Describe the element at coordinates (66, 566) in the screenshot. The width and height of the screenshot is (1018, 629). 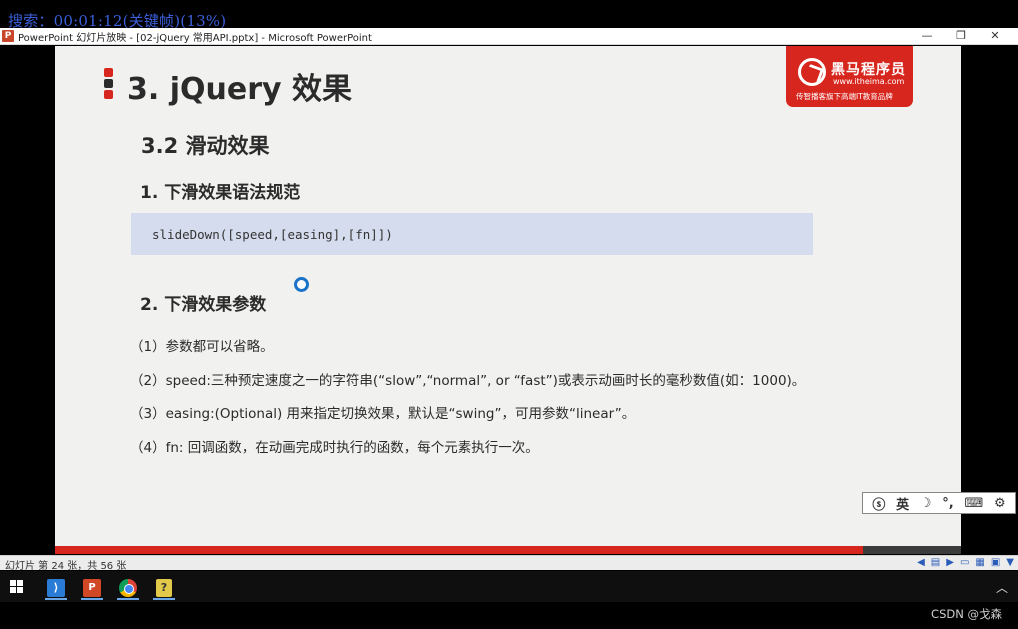
I see `slide-counter: 幻灯片 第 24 张，共 56 张` at that location.